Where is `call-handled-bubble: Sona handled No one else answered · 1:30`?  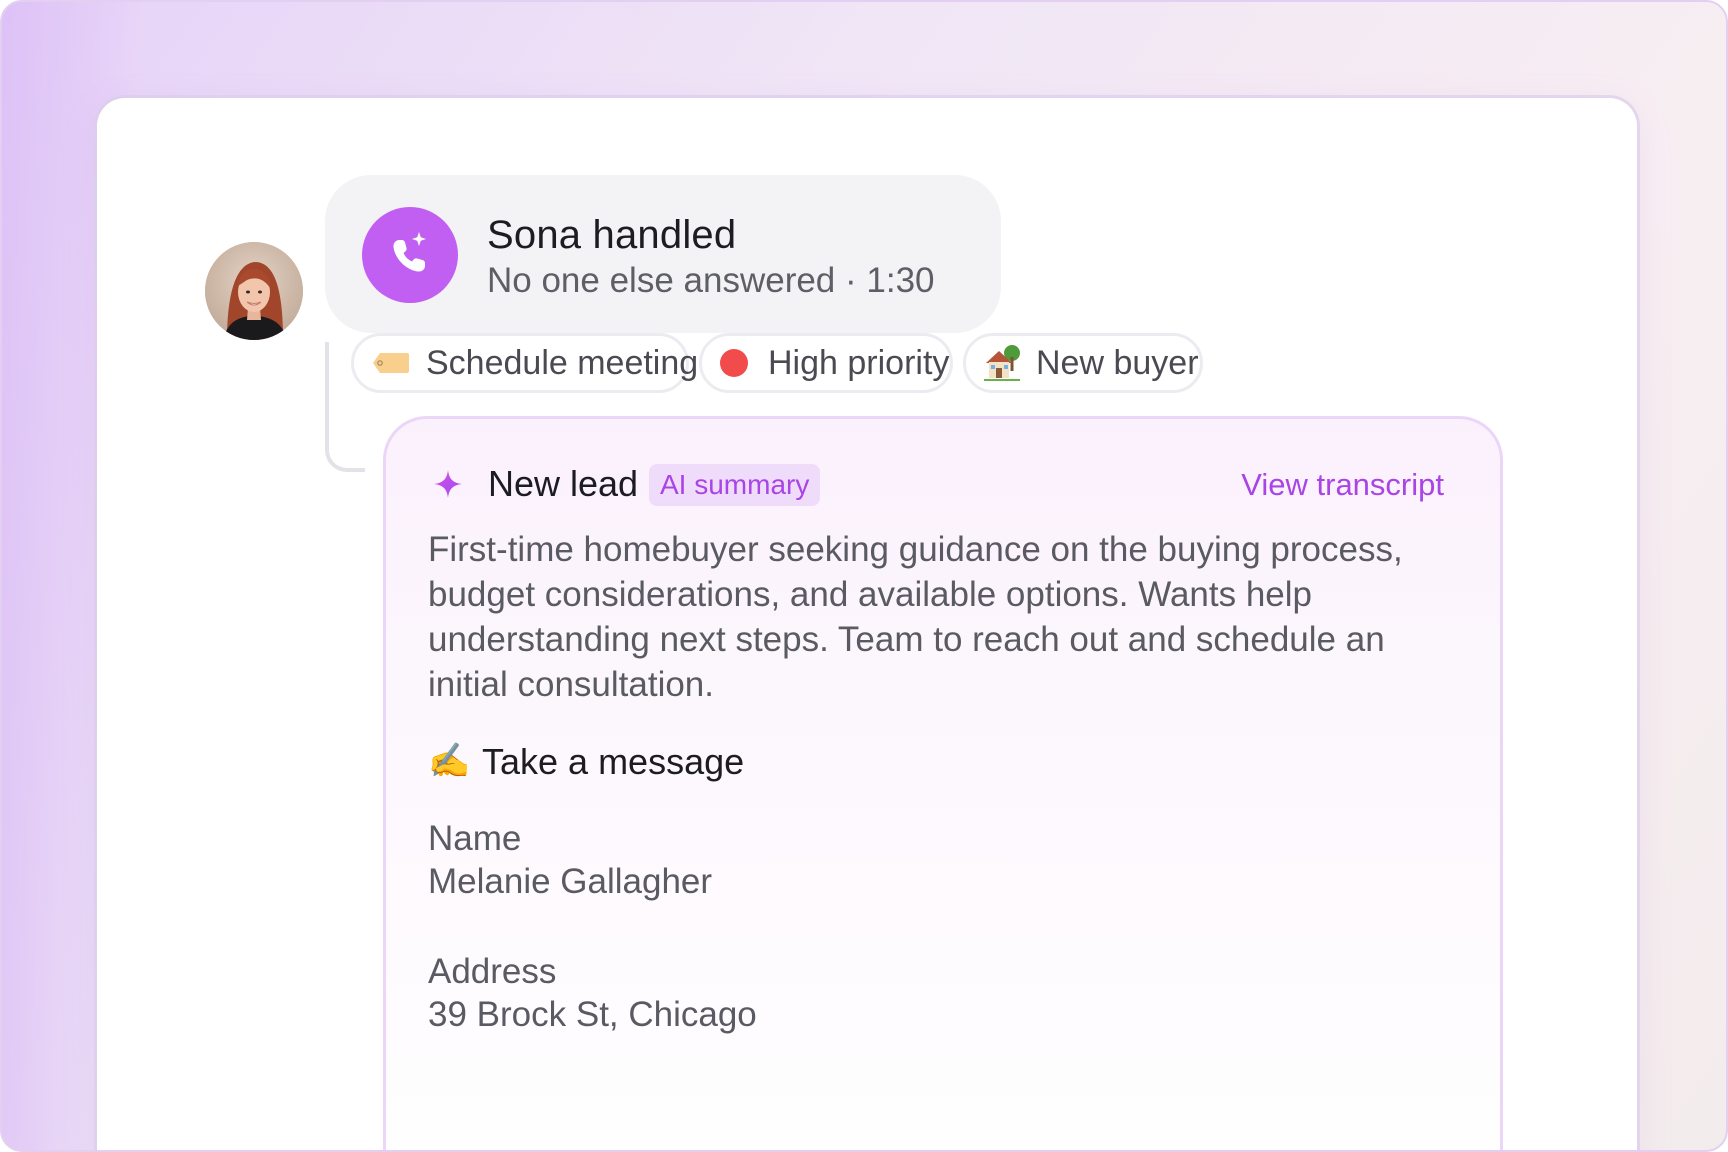
call-handled-bubble: Sona handled No one else answered · 1:30 is located at coordinates (663, 254).